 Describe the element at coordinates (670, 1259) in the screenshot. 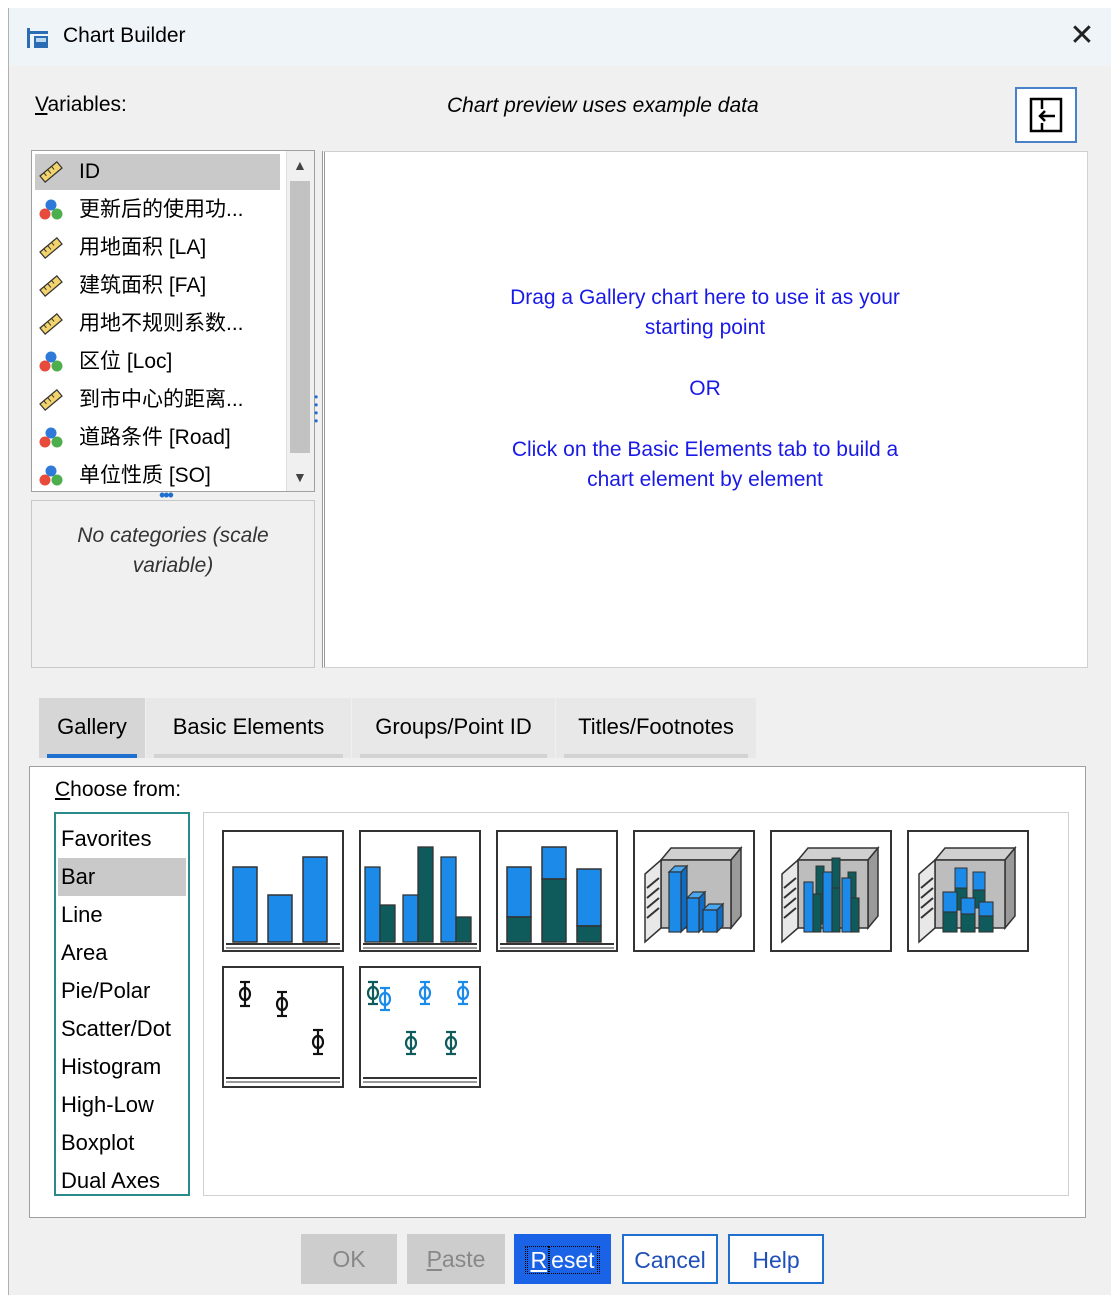

I see `cancel-button: Cancel` at that location.